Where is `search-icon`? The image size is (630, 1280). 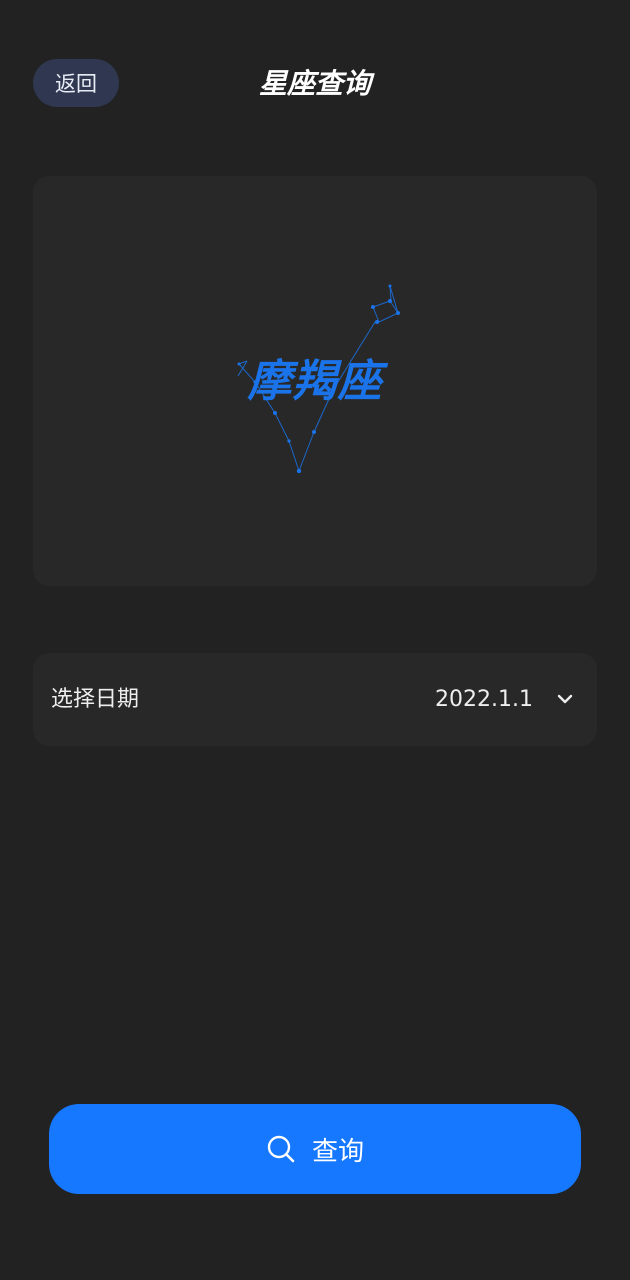 search-icon is located at coordinates (281, 1149).